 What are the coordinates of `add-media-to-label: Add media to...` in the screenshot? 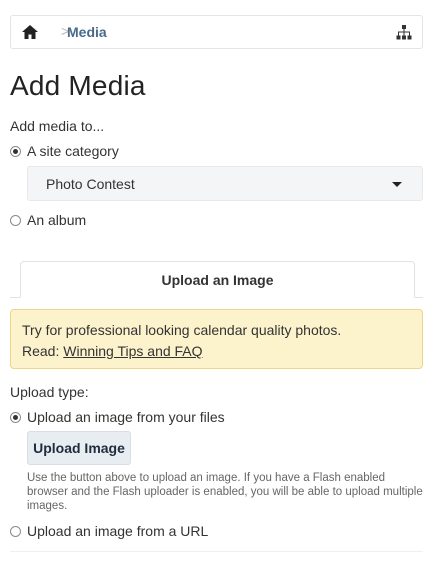 It's located at (57, 126).